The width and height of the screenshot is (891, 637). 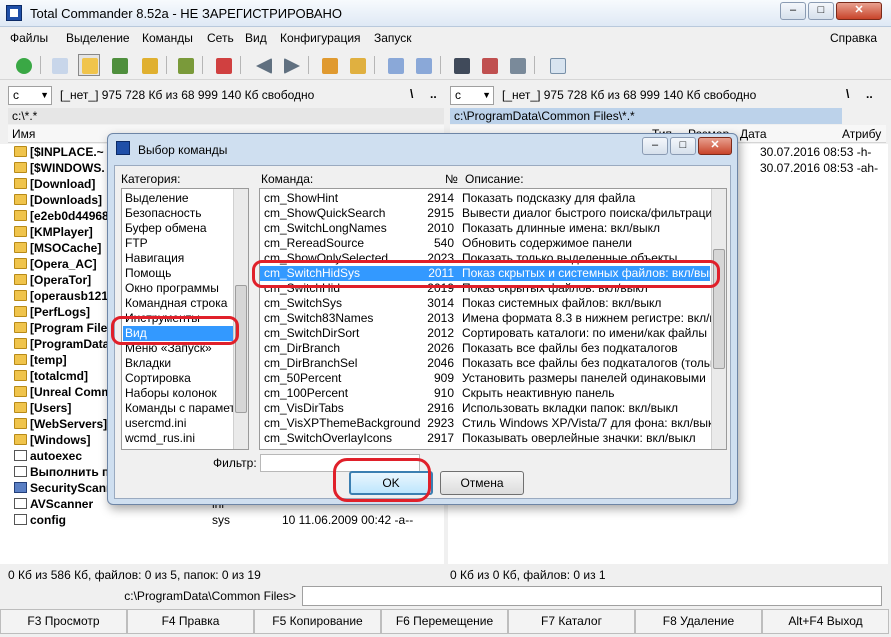 I want to click on menu-commands: Команды, so click(x=167, y=38).